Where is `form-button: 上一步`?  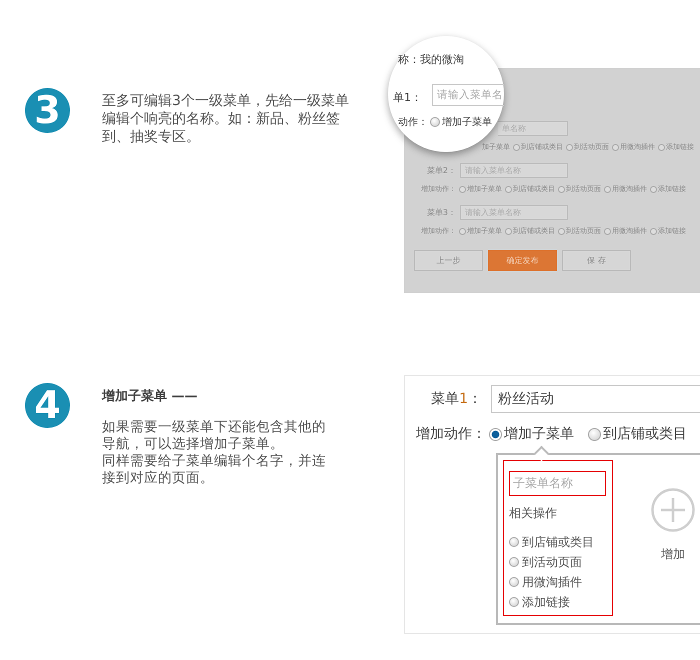
form-button: 上一步 is located at coordinates (448, 260).